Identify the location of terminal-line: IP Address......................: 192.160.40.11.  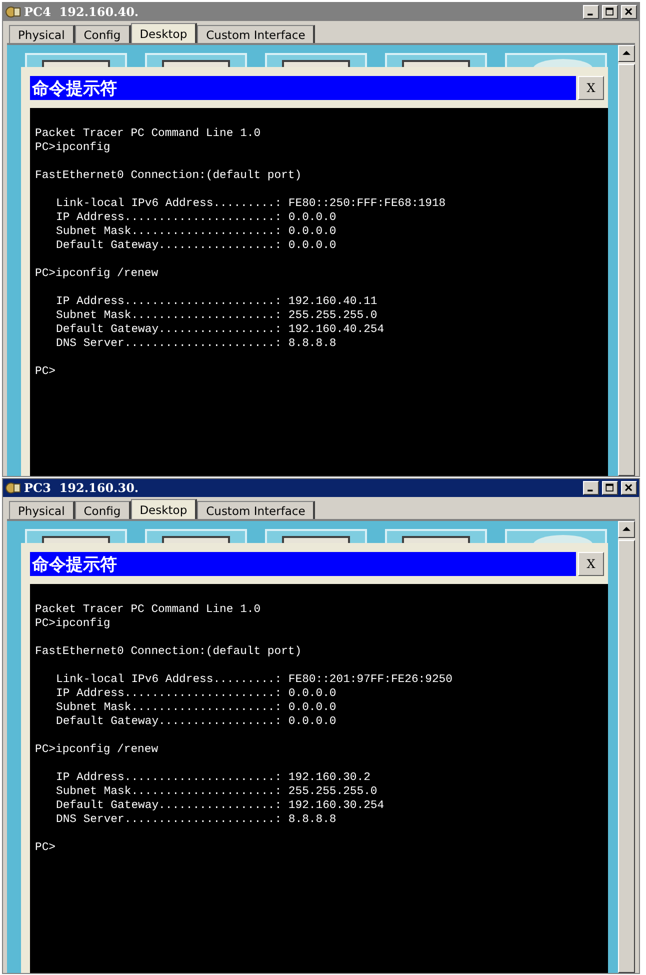
(217, 302).